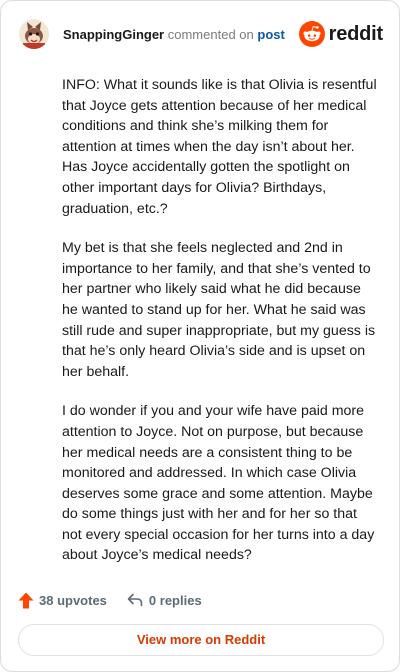 The height and width of the screenshot is (672, 400). Describe the element at coordinates (356, 33) in the screenshot. I see `reddit-wordmark: reddit` at that location.